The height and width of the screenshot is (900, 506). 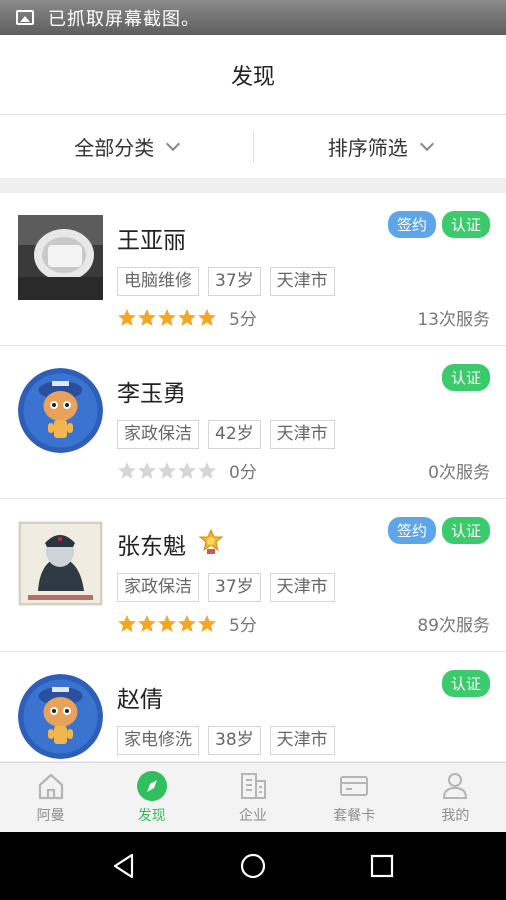 What do you see at coordinates (114, 148) in the screenshot?
I see `category-filter-label: 全部分类` at bounding box center [114, 148].